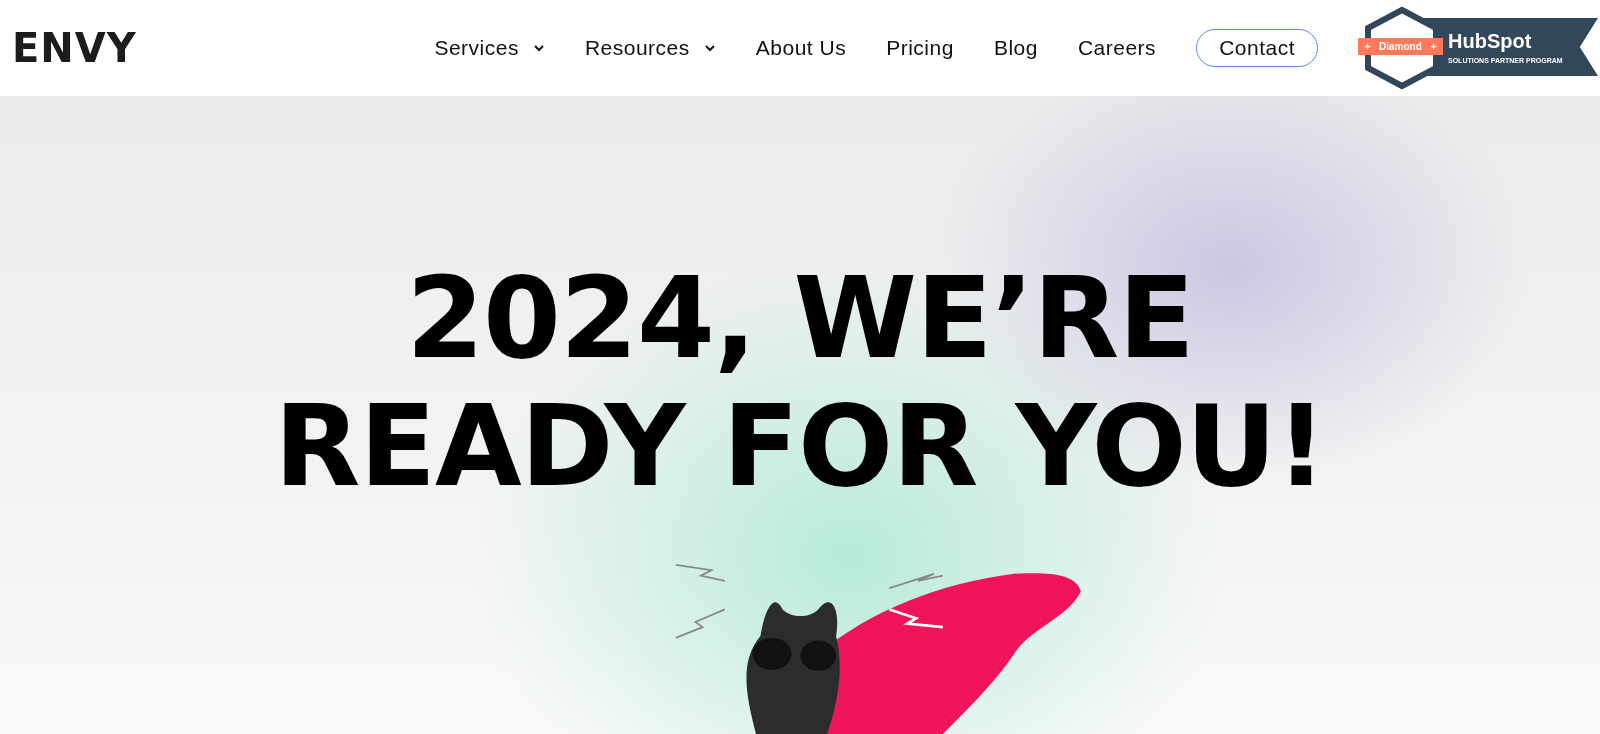  I want to click on nav-link: Pricing, so click(920, 48).